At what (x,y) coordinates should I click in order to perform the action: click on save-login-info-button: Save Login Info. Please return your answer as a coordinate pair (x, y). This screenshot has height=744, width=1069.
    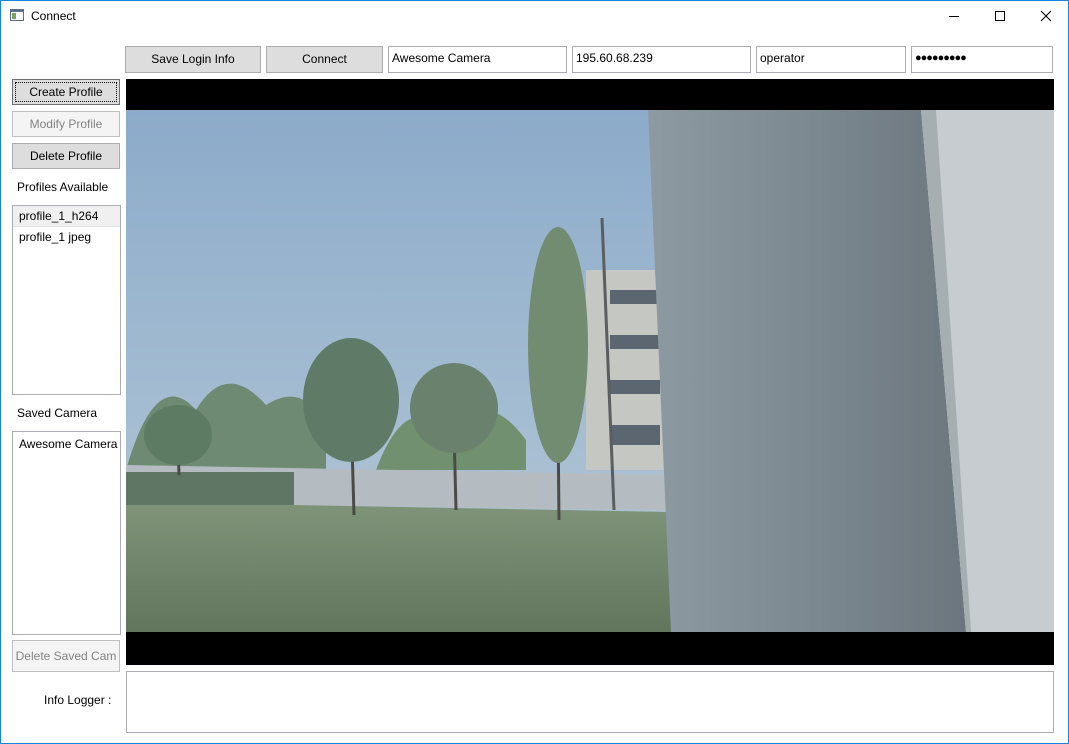
    Looking at the image, I should click on (193, 59).